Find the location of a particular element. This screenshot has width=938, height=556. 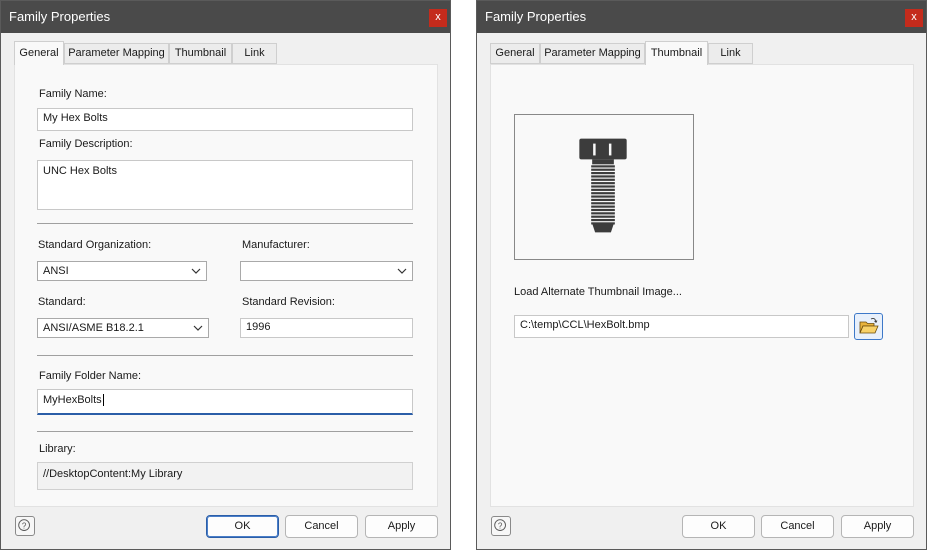

manufacturer-label: Manufacturer: is located at coordinates (276, 245).